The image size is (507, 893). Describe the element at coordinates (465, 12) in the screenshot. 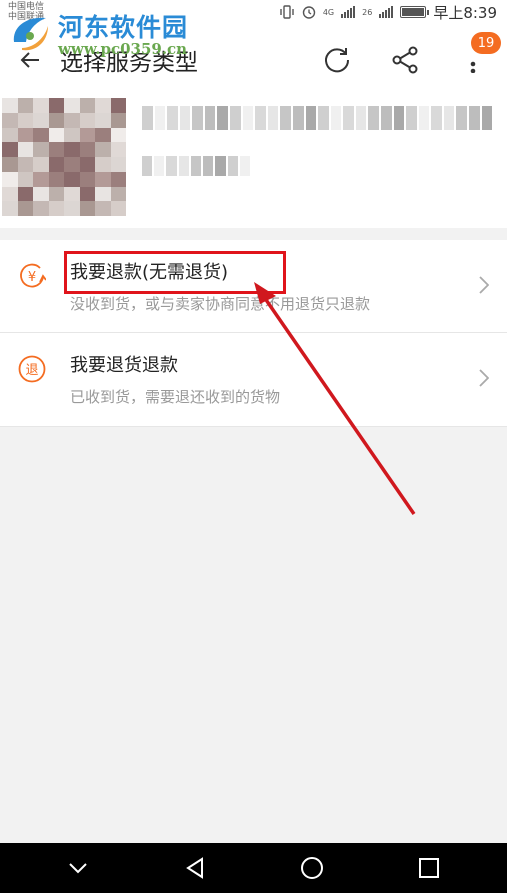

I see `clock: 早上8:39` at that location.